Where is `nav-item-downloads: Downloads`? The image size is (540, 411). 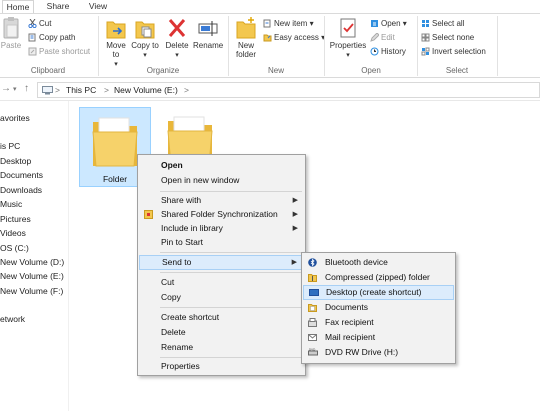
nav-item-downloads: Downloads is located at coordinates (21, 190).